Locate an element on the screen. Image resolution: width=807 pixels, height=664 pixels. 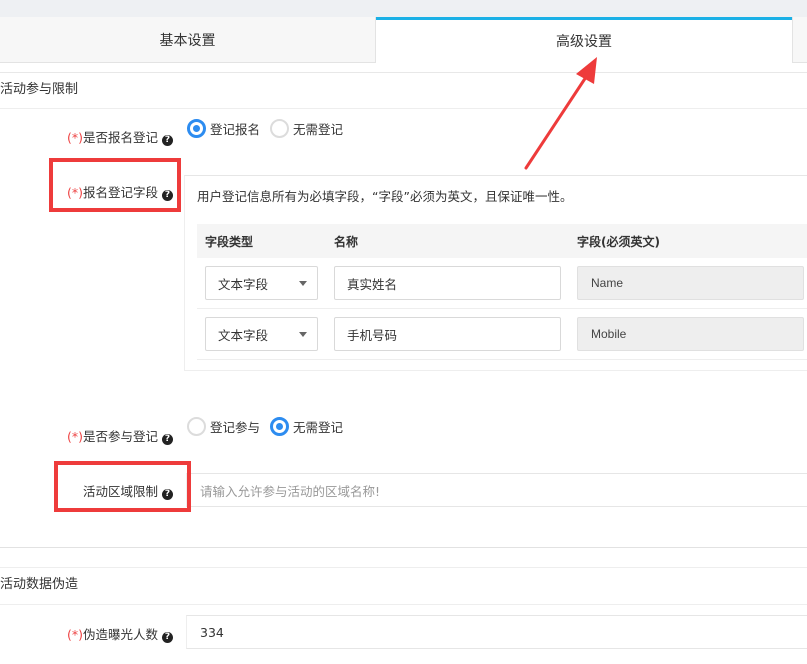
column-header-field-key: 字段(必须英文) is located at coordinates (618, 241).